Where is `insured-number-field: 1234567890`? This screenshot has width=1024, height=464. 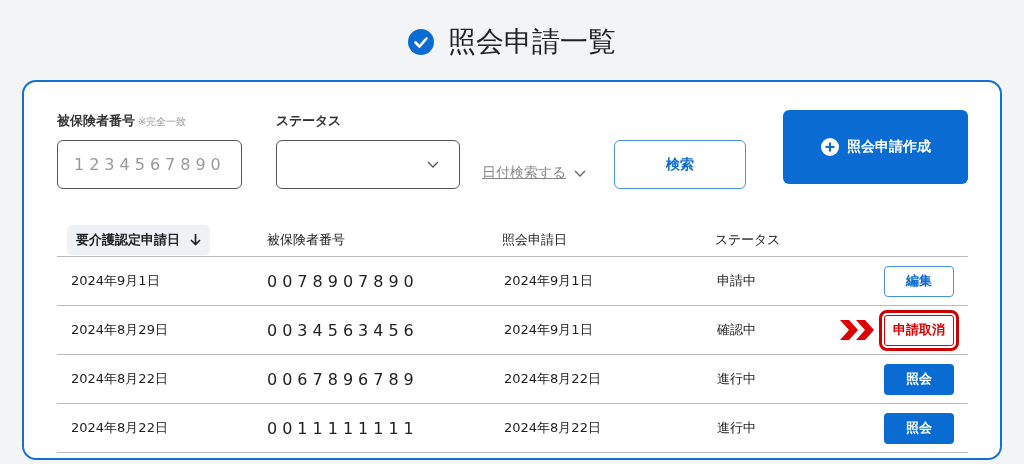 insured-number-field: 1234567890 is located at coordinates (149, 164).